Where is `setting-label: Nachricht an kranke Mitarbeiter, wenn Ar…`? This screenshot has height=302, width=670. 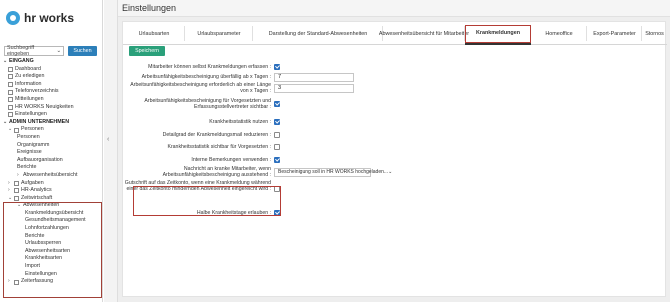
setting-label: Nachricht an kranke Mitarbeiter, wenn Ar… is located at coordinates (216, 172).